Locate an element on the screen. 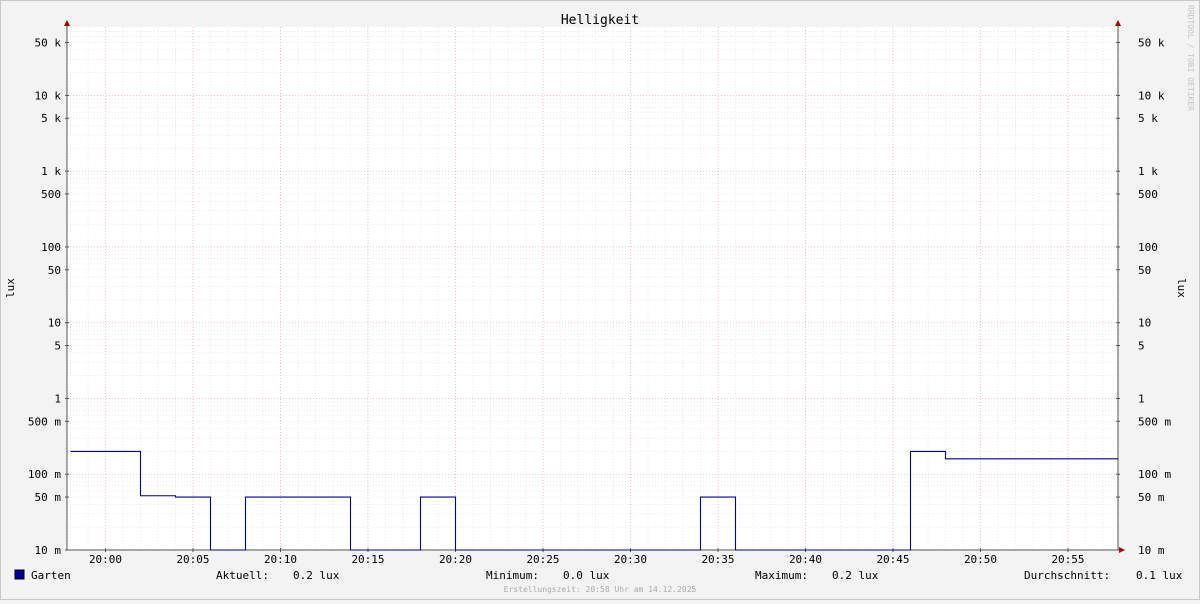 Image resolution: width=1200 pixels, height=604 pixels. y-tick-label-left: 100 m is located at coordinates (44, 474).